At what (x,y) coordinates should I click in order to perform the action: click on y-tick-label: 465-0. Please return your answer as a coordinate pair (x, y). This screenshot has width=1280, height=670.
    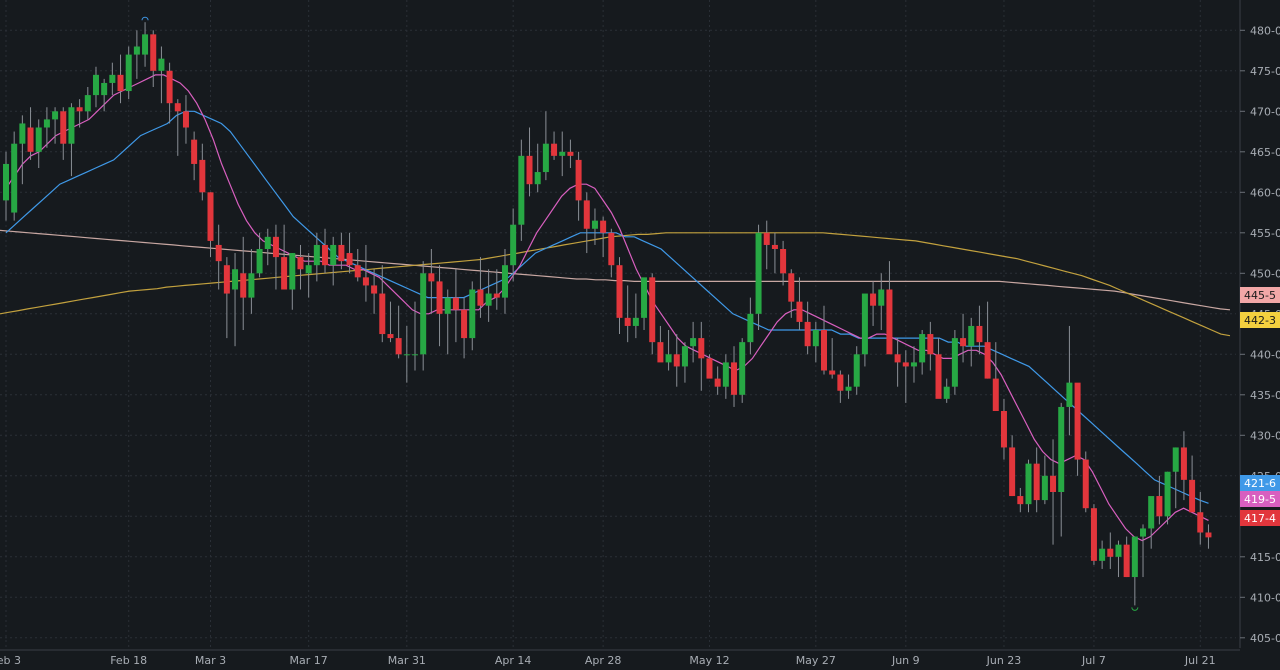
    Looking at the image, I should click on (1265, 152).